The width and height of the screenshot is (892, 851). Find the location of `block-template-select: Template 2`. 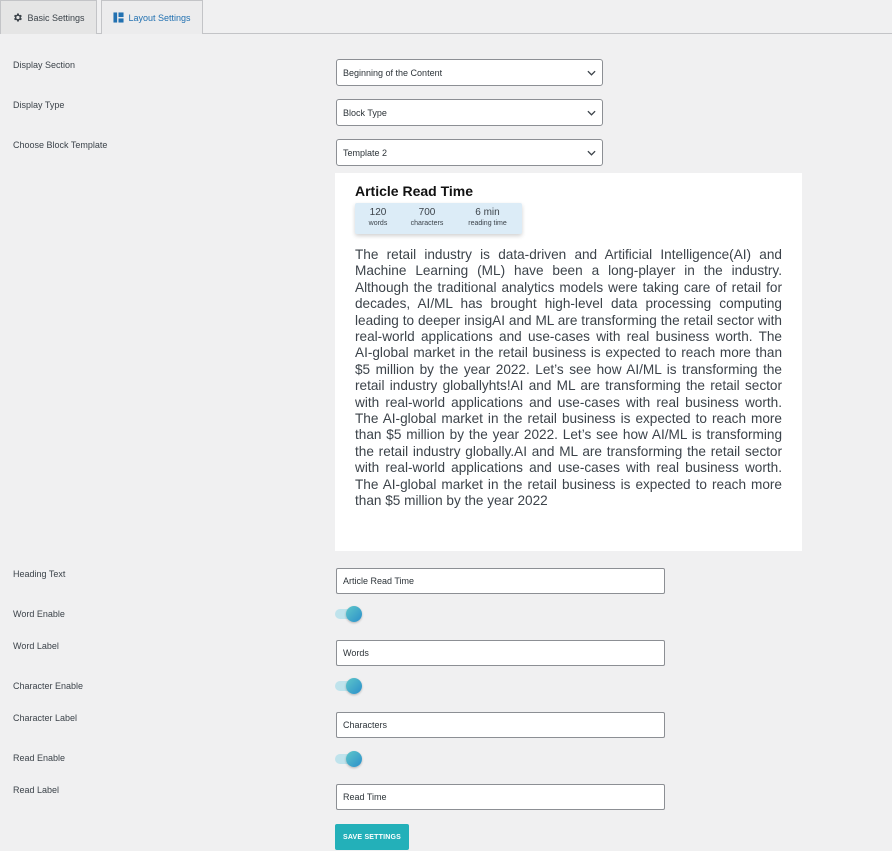

block-template-select: Template 2 is located at coordinates (469, 152).